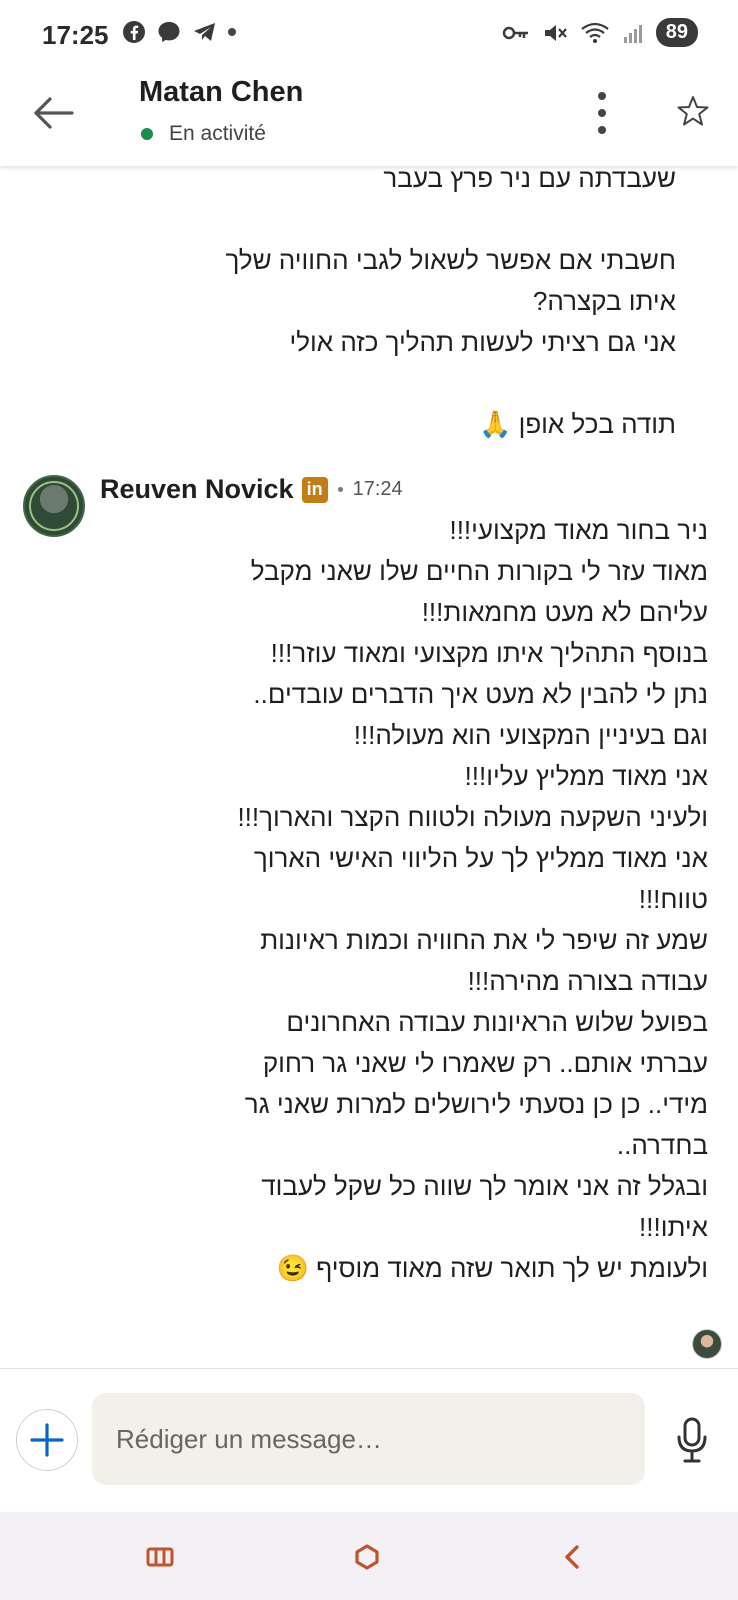 This screenshot has width=738, height=1600. I want to click on wifi-icon, so click(595, 32).